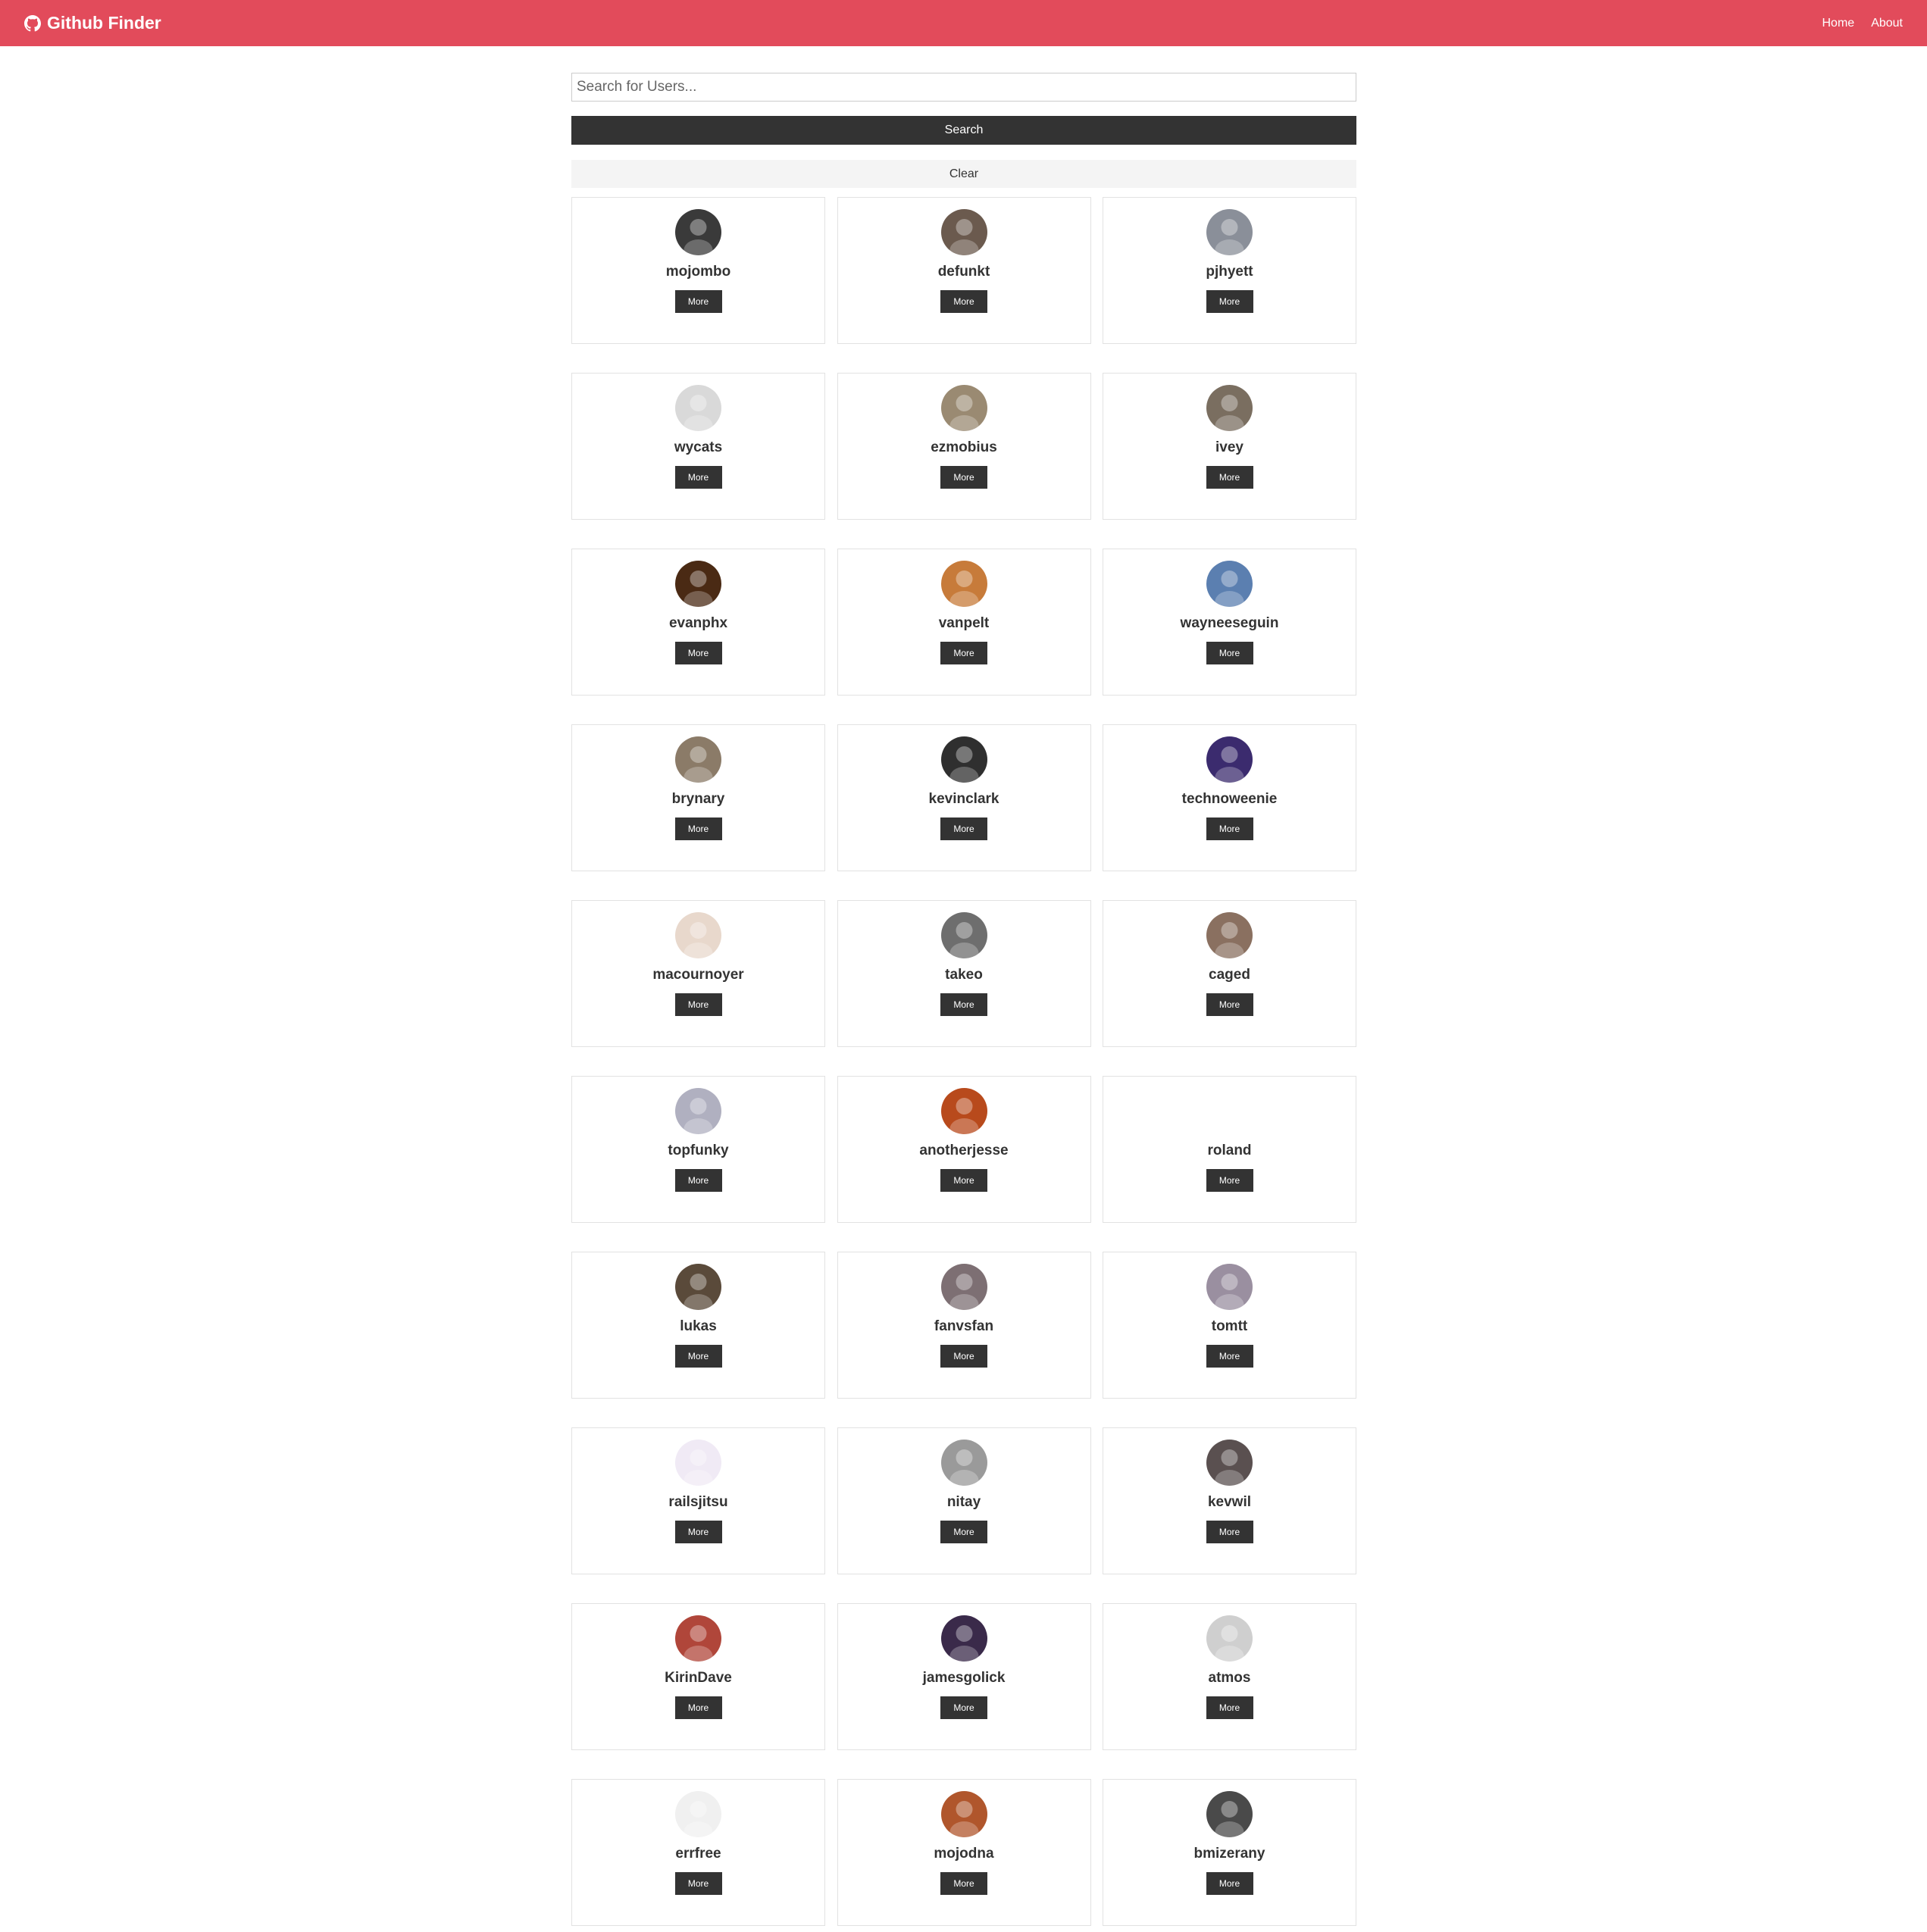  Describe the element at coordinates (1838, 24) in the screenshot. I see `nav-home-link: Home` at that location.